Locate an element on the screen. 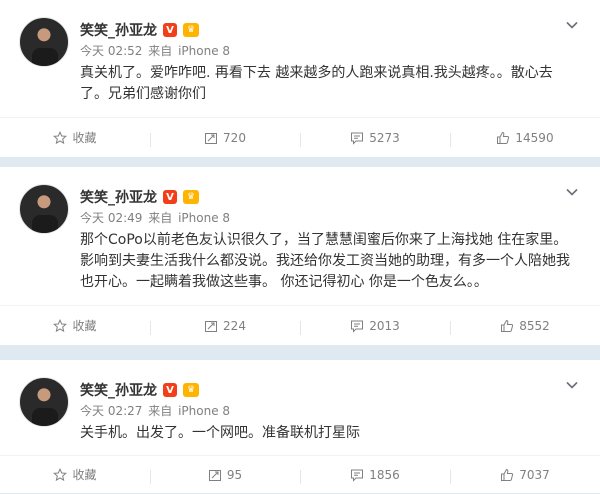 The image size is (600, 494). comment-count: 5273 is located at coordinates (384, 137).